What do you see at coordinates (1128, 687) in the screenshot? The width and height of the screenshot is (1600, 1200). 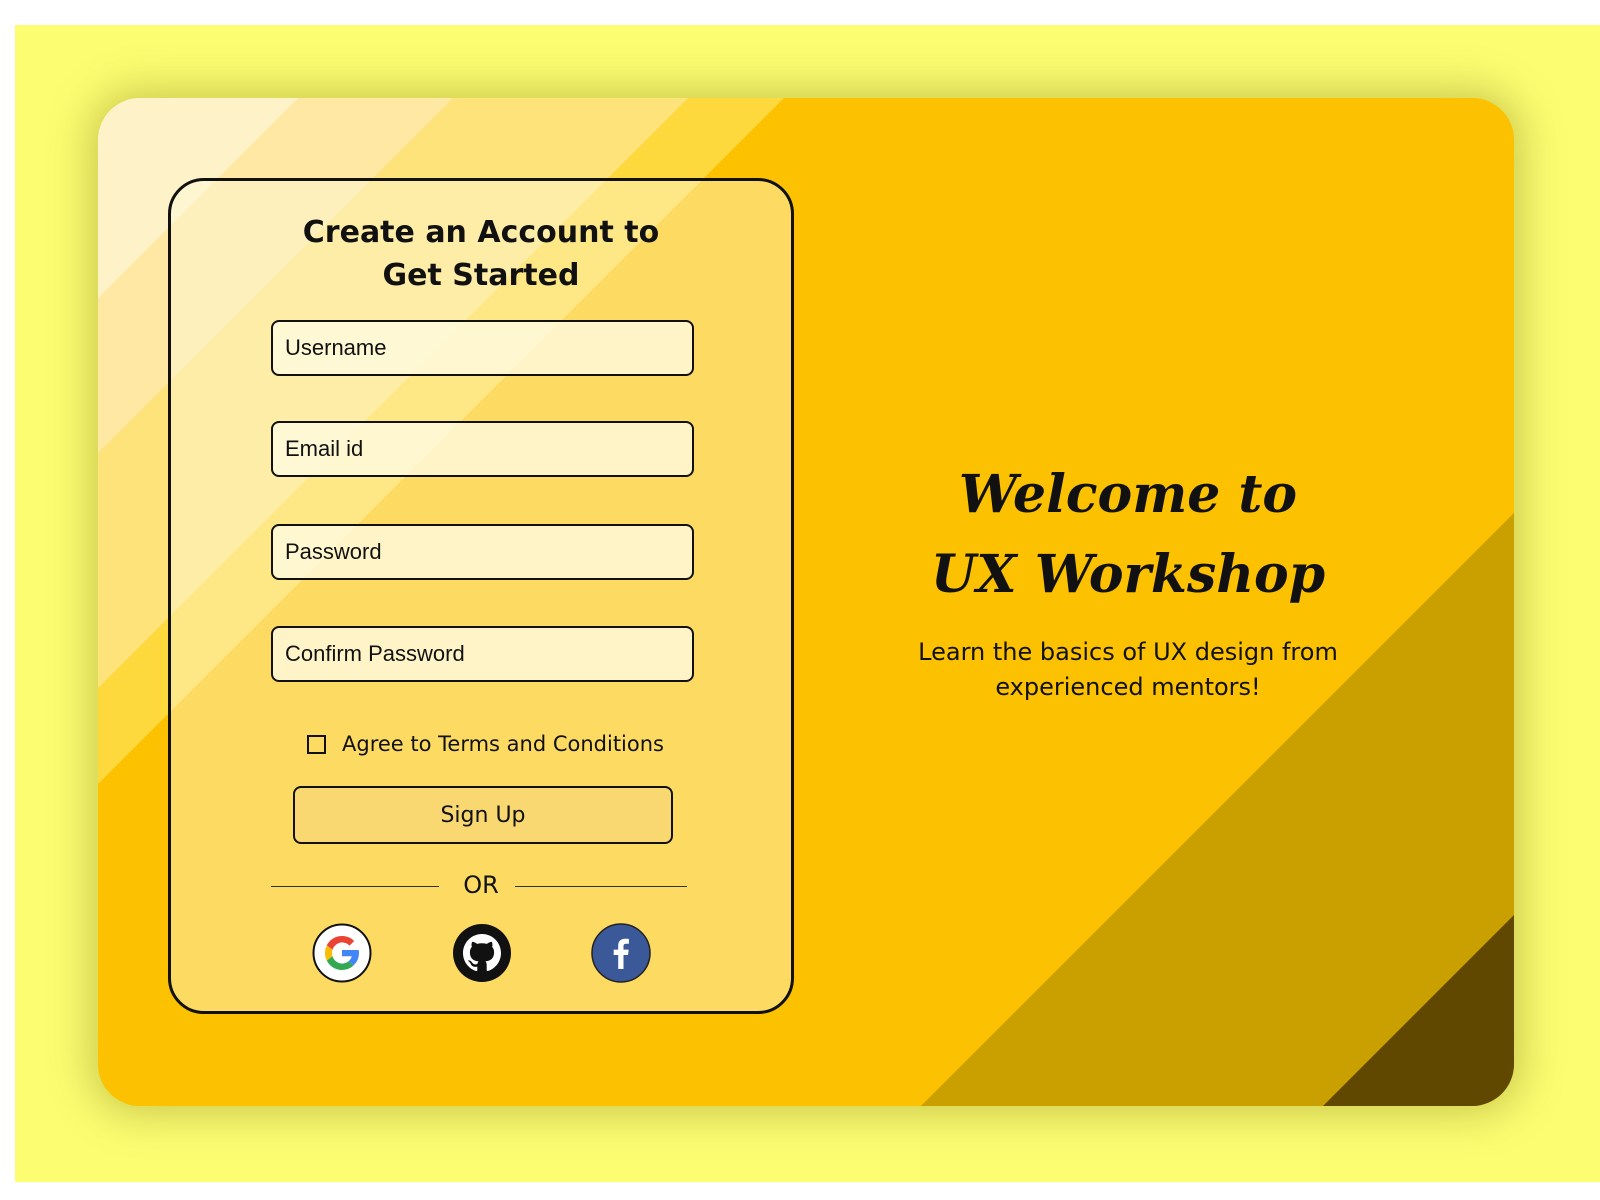 I see `welcome-subtitle-line-2: experienced mentors!` at bounding box center [1128, 687].